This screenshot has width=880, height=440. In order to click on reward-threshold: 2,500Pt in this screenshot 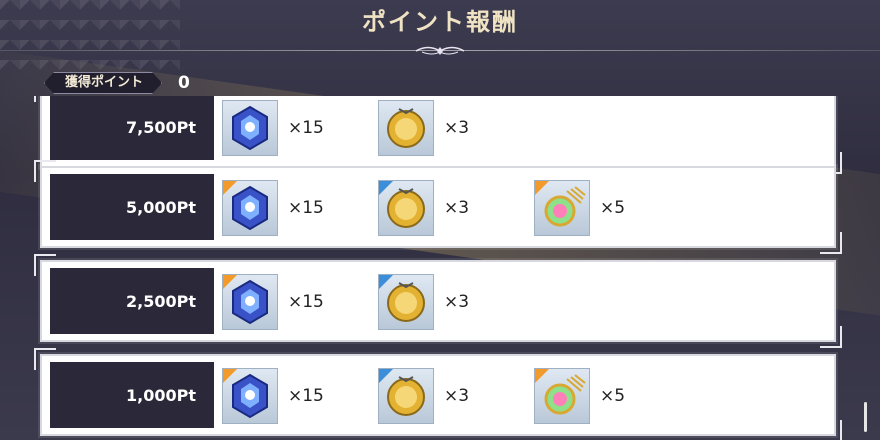, I will do `click(132, 301)`.